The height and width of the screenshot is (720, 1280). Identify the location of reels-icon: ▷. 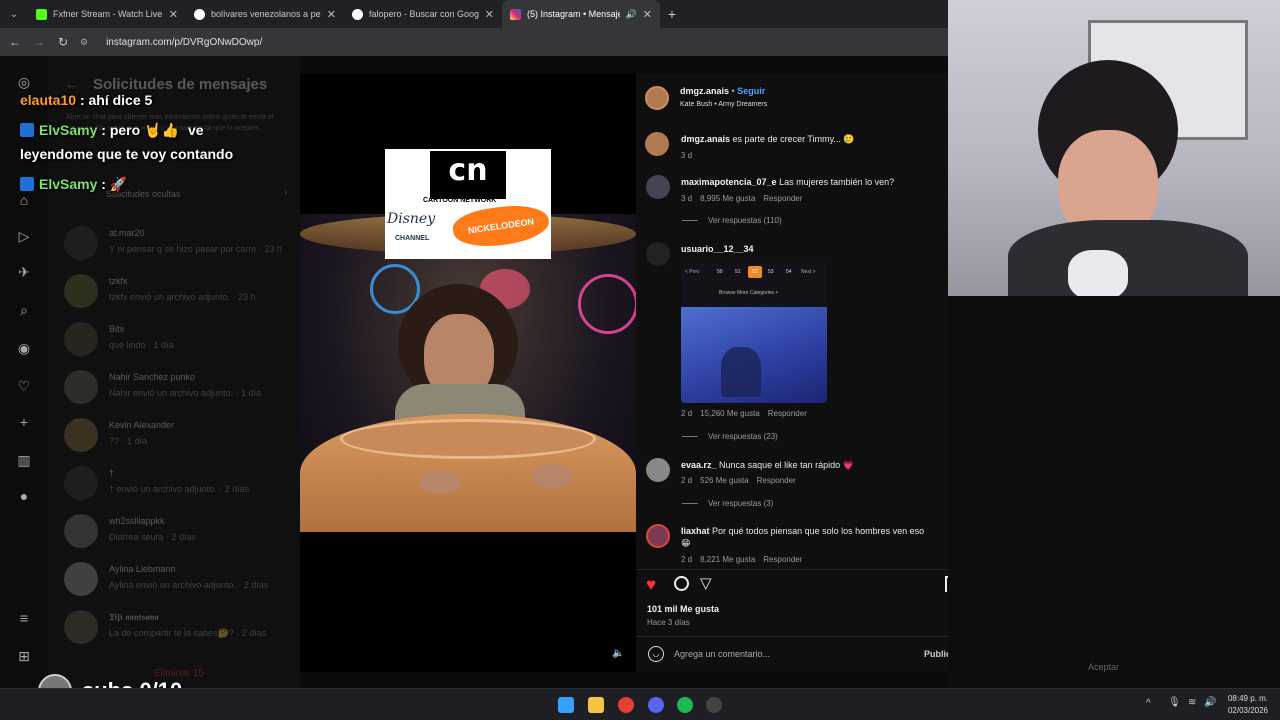
(24, 236).